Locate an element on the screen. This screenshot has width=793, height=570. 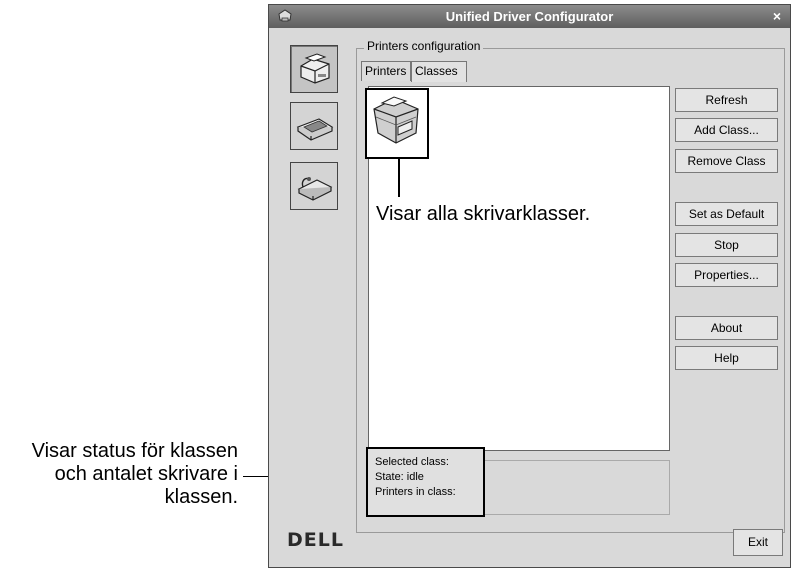
printers-in-class-label: Printers in class: is located at coordinates (415, 492).